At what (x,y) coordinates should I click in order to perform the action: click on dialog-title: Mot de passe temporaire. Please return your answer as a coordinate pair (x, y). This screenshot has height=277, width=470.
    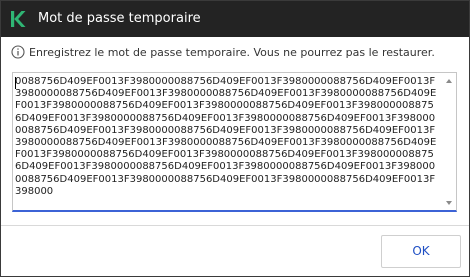
    Looking at the image, I should click on (119, 18).